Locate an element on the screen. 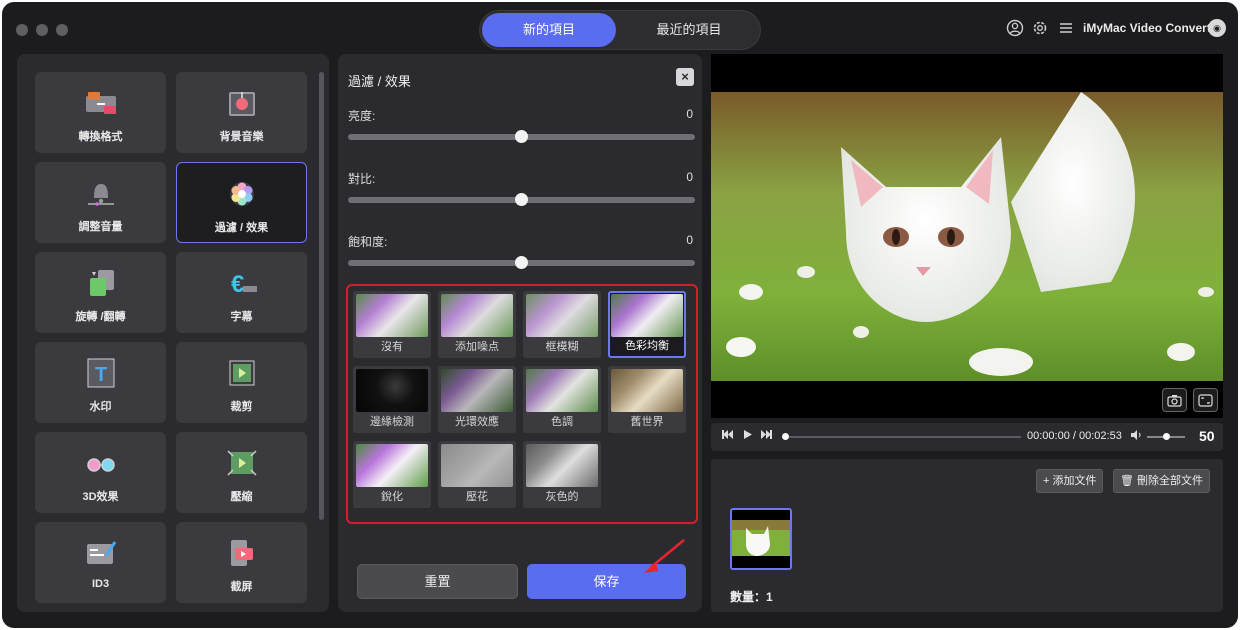 This screenshot has height=630, width=1240. tool-background-music: 背景音樂 is located at coordinates (241, 112).